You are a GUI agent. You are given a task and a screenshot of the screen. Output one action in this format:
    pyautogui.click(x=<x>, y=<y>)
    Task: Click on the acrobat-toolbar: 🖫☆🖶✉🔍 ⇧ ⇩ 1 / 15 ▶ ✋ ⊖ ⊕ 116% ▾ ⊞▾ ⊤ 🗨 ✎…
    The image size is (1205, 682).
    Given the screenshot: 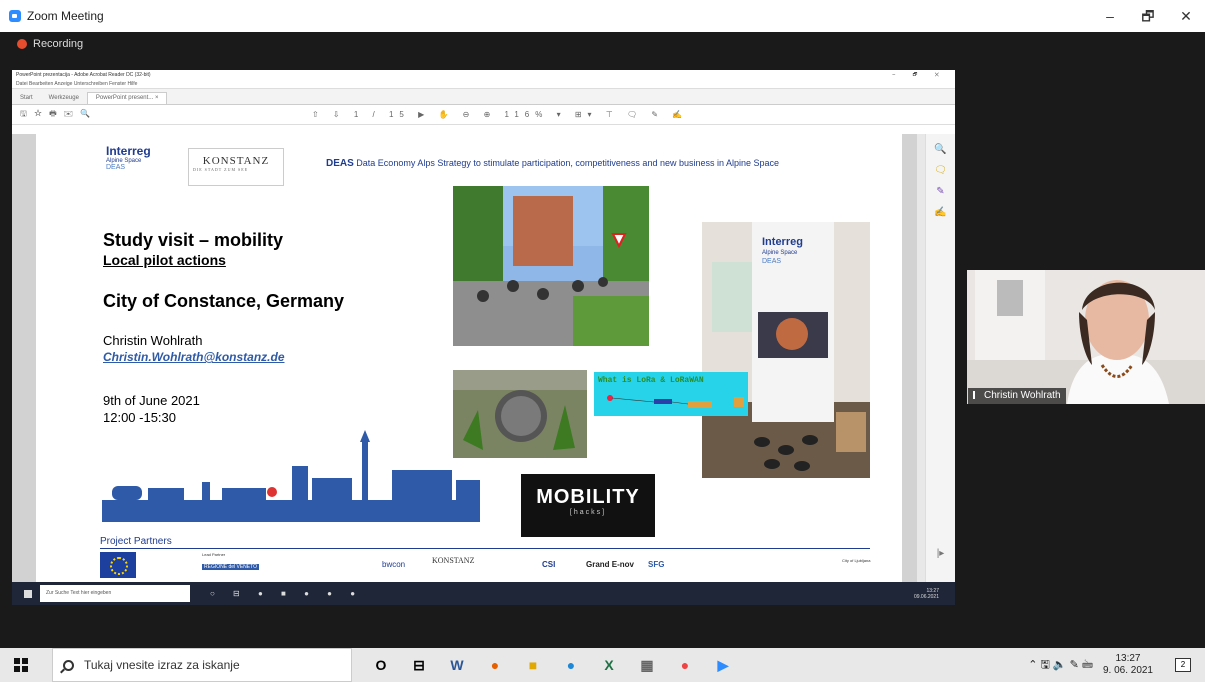 What is the action you would take?
    pyautogui.click(x=483, y=115)
    